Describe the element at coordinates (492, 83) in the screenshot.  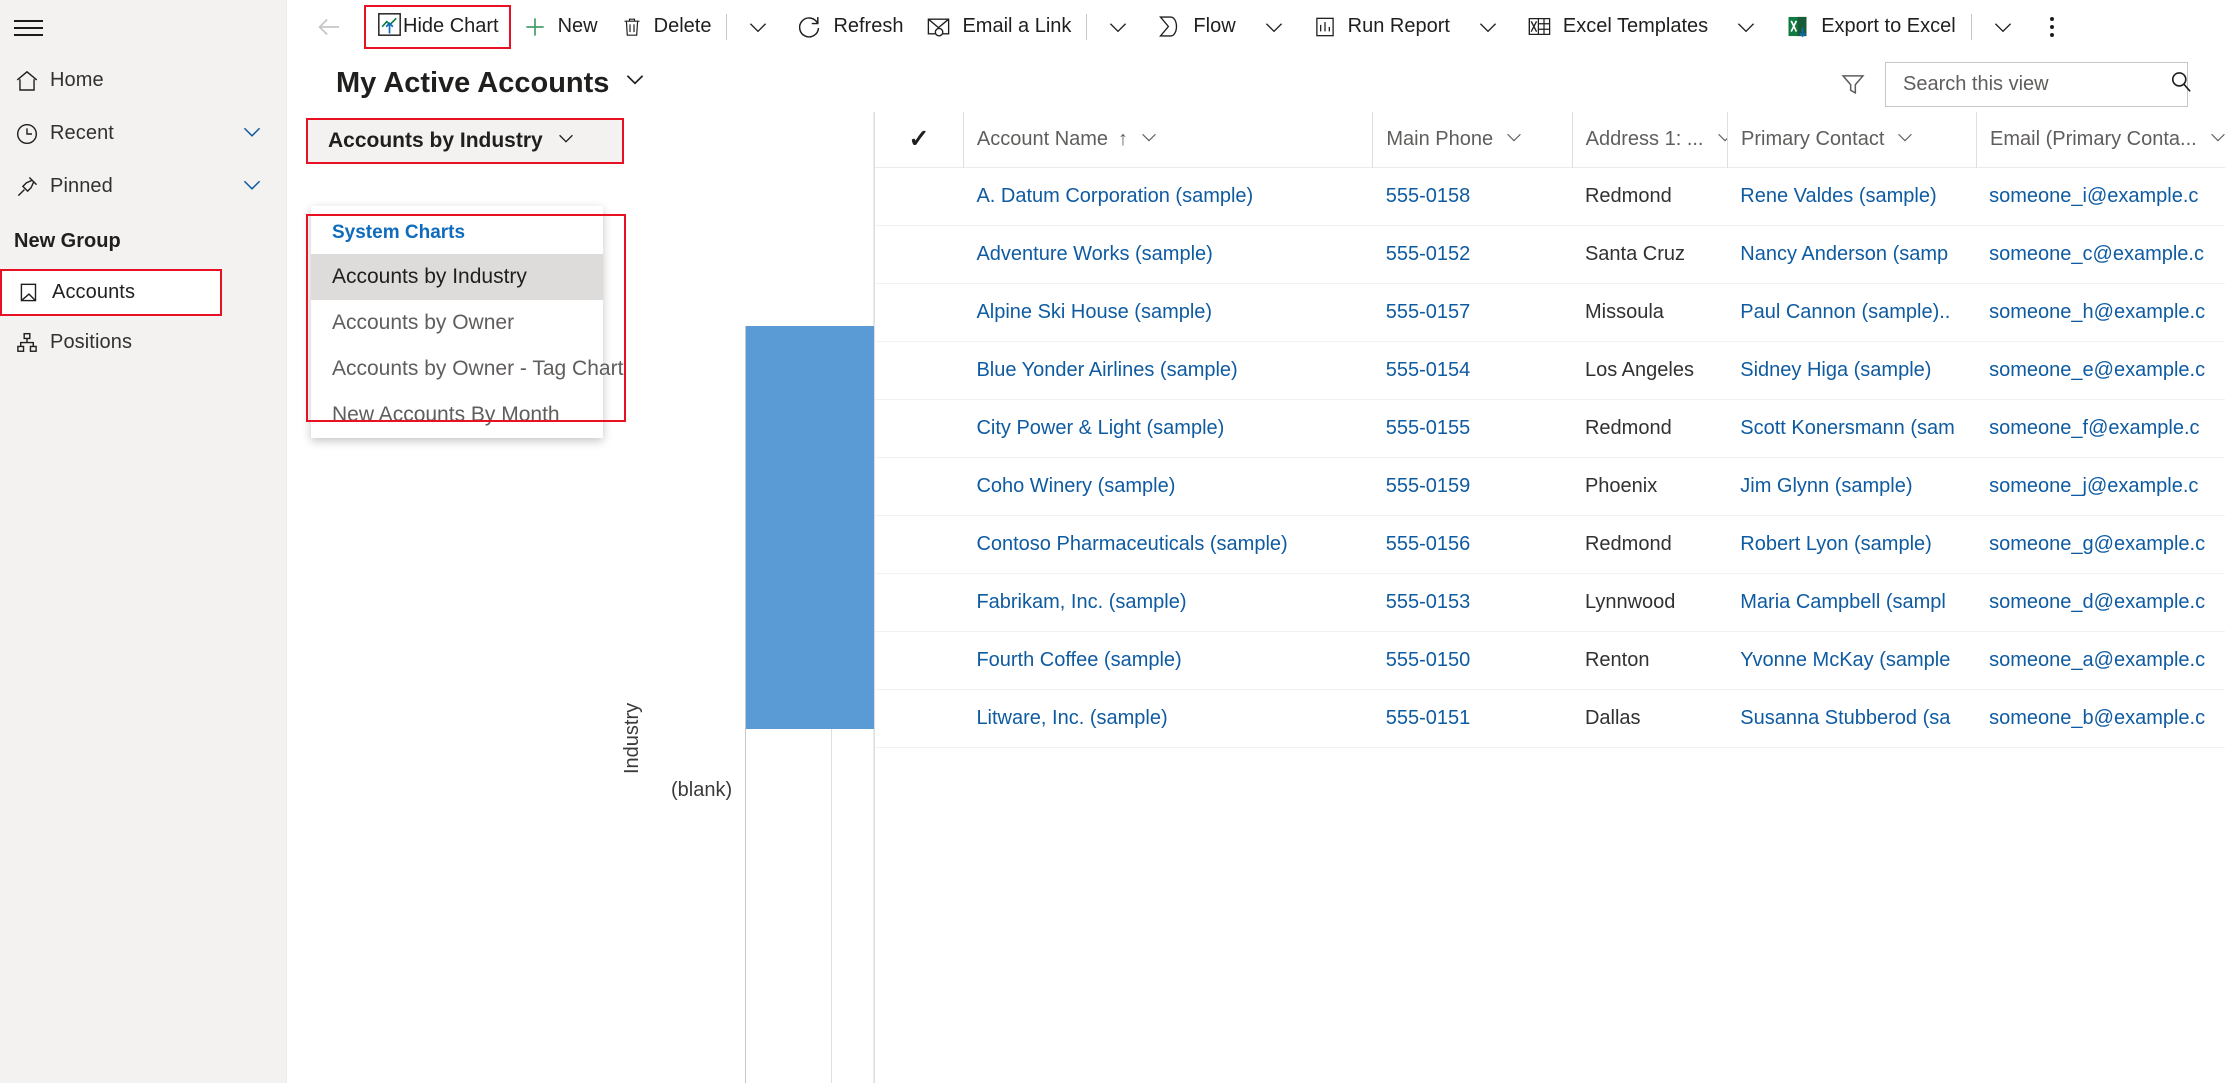
I see `view-selector: My Active Accounts` at that location.